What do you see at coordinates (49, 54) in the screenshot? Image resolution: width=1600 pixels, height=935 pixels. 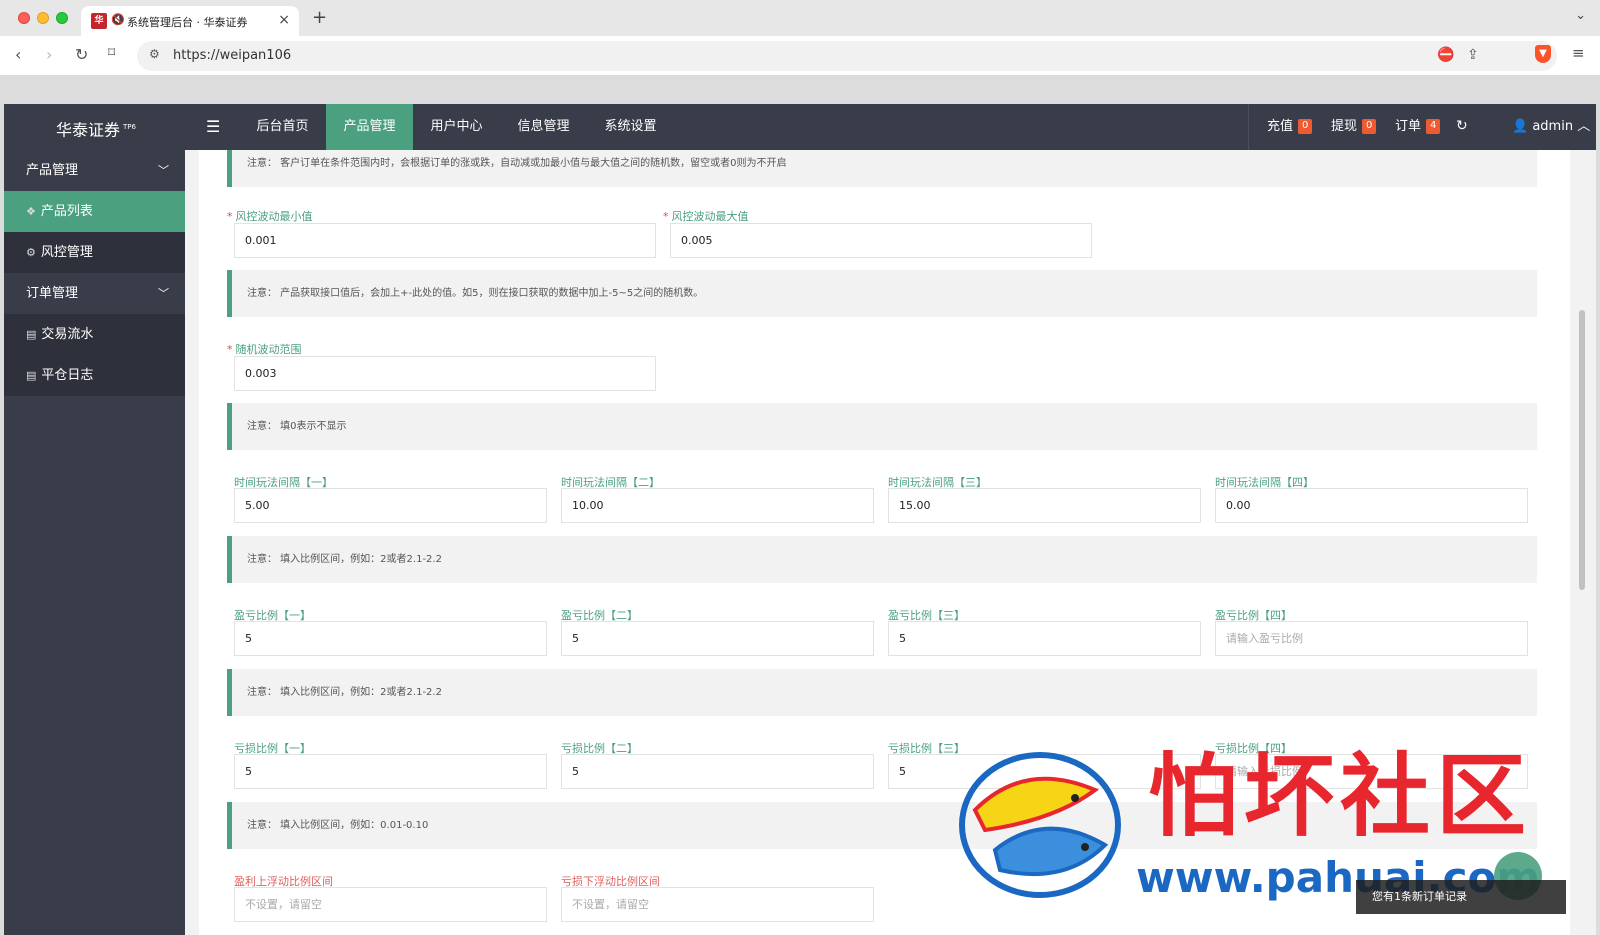 I see `forward-icon: ›` at bounding box center [49, 54].